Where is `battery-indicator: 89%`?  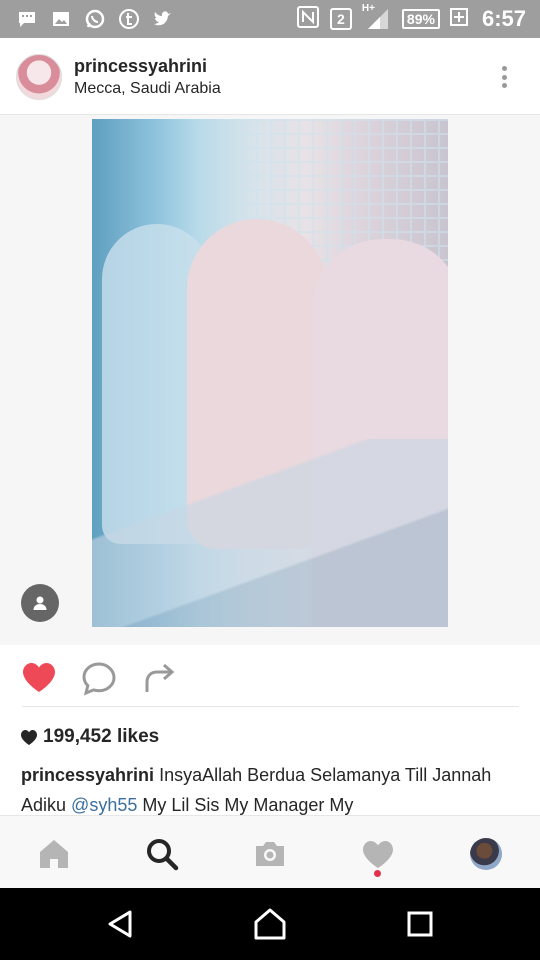 battery-indicator: 89% is located at coordinates (420, 19).